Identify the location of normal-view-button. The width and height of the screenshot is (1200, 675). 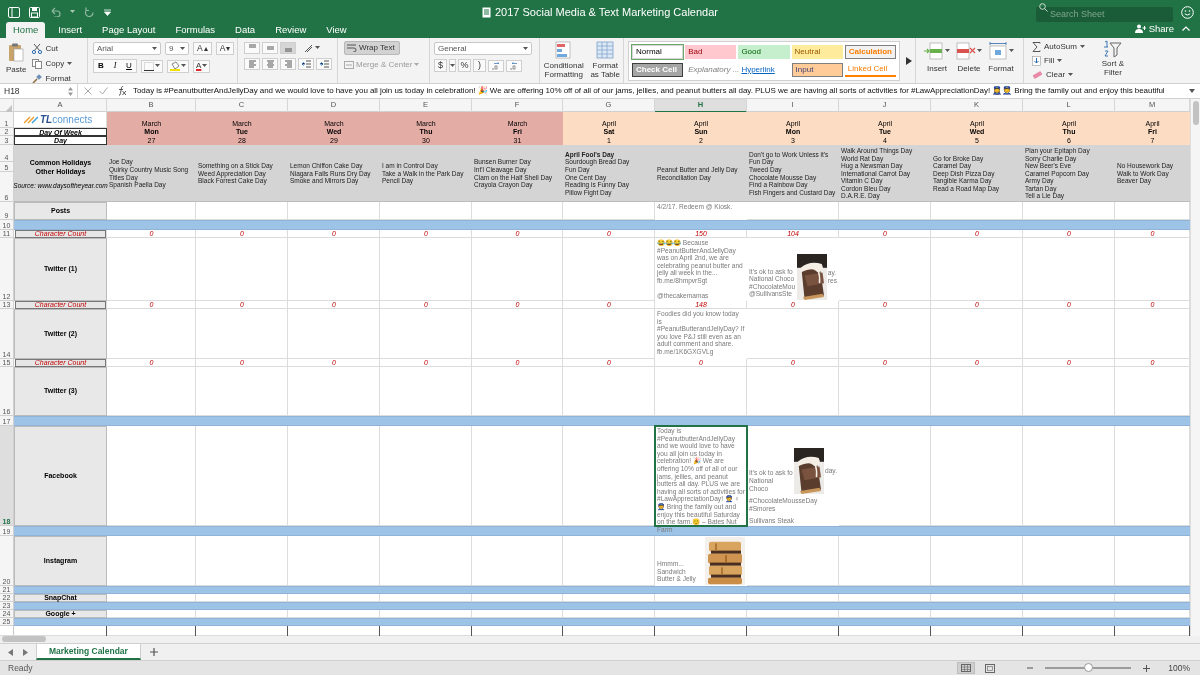
(966, 668).